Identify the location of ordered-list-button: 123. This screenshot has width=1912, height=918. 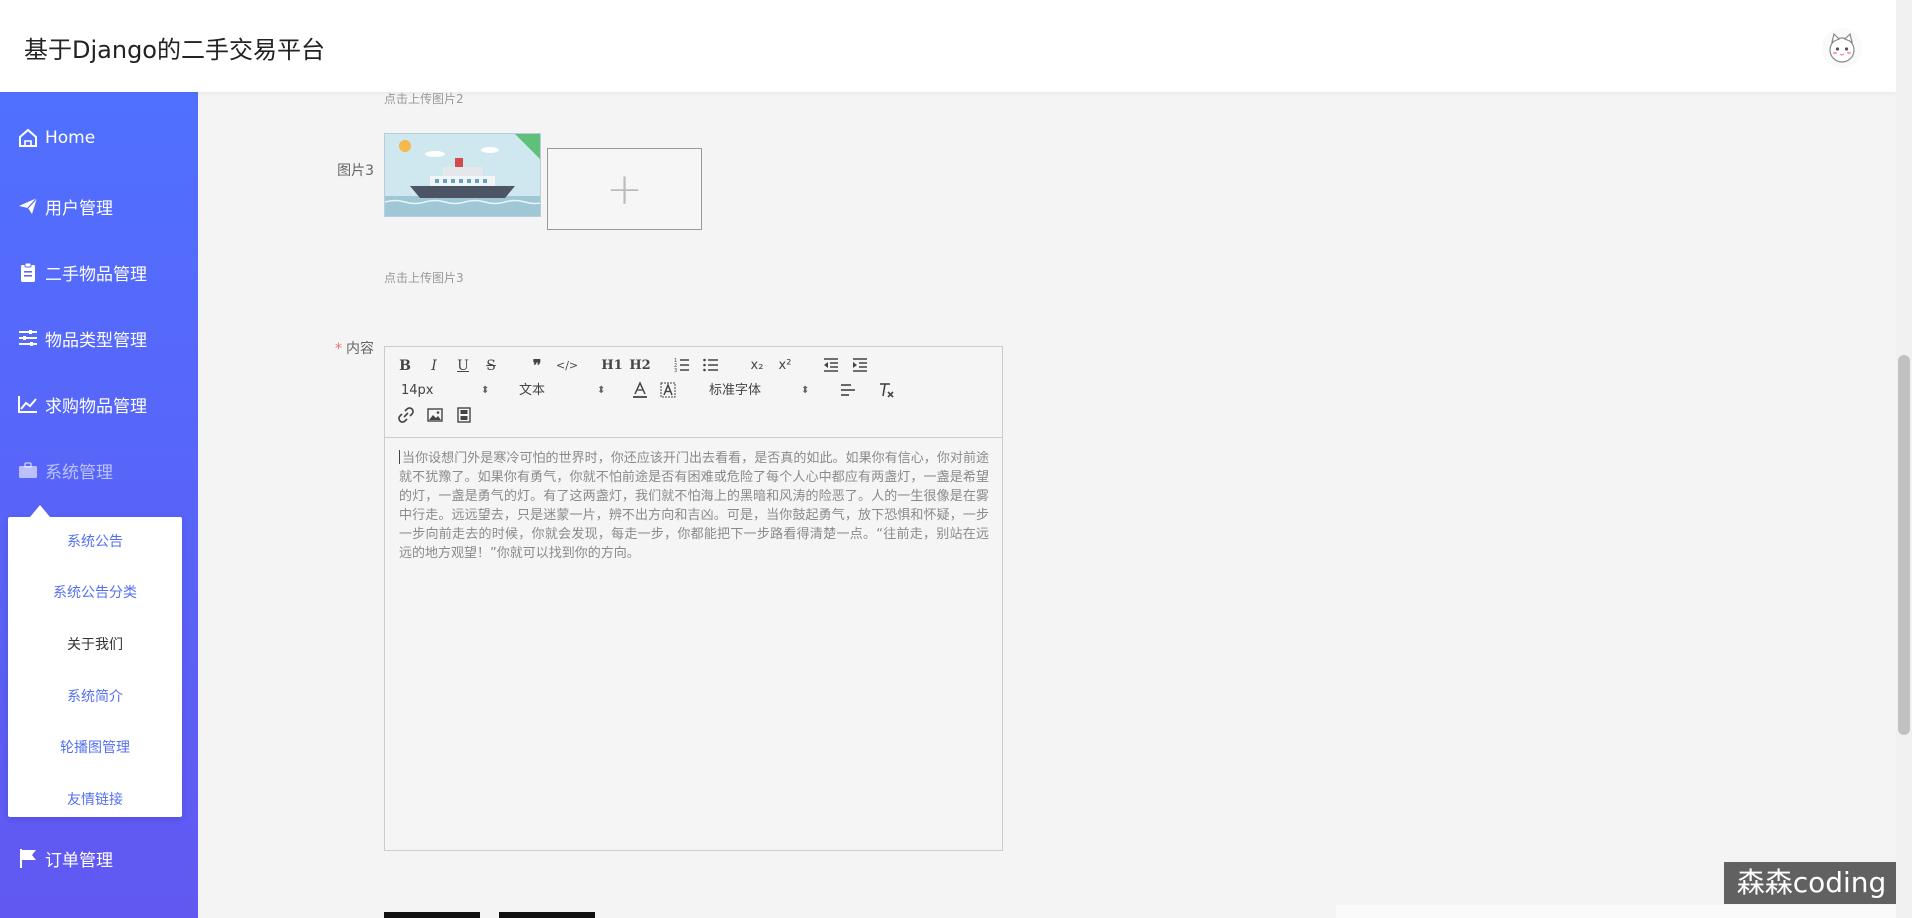
(682, 366).